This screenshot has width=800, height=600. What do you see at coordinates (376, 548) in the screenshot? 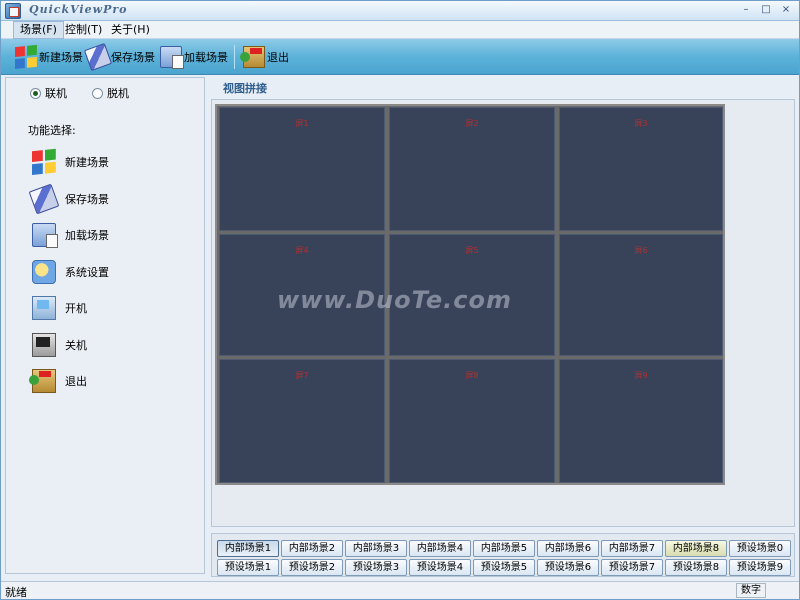
I see `internal-scene-button-3: 内部场景3` at bounding box center [376, 548].